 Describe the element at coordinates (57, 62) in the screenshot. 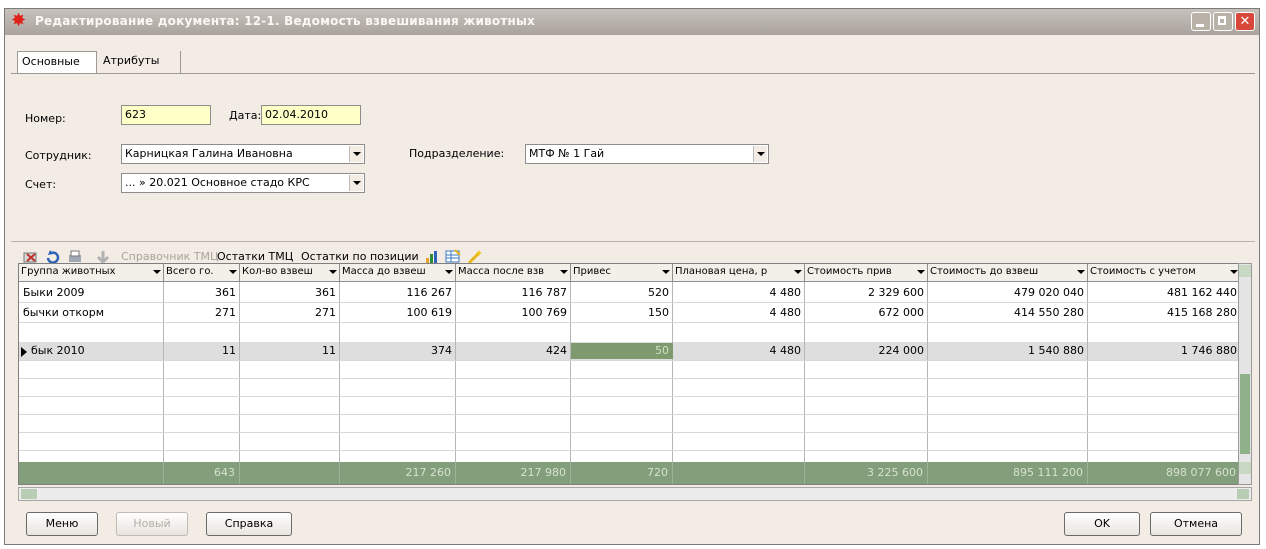

I see `tab-main: Основные` at that location.